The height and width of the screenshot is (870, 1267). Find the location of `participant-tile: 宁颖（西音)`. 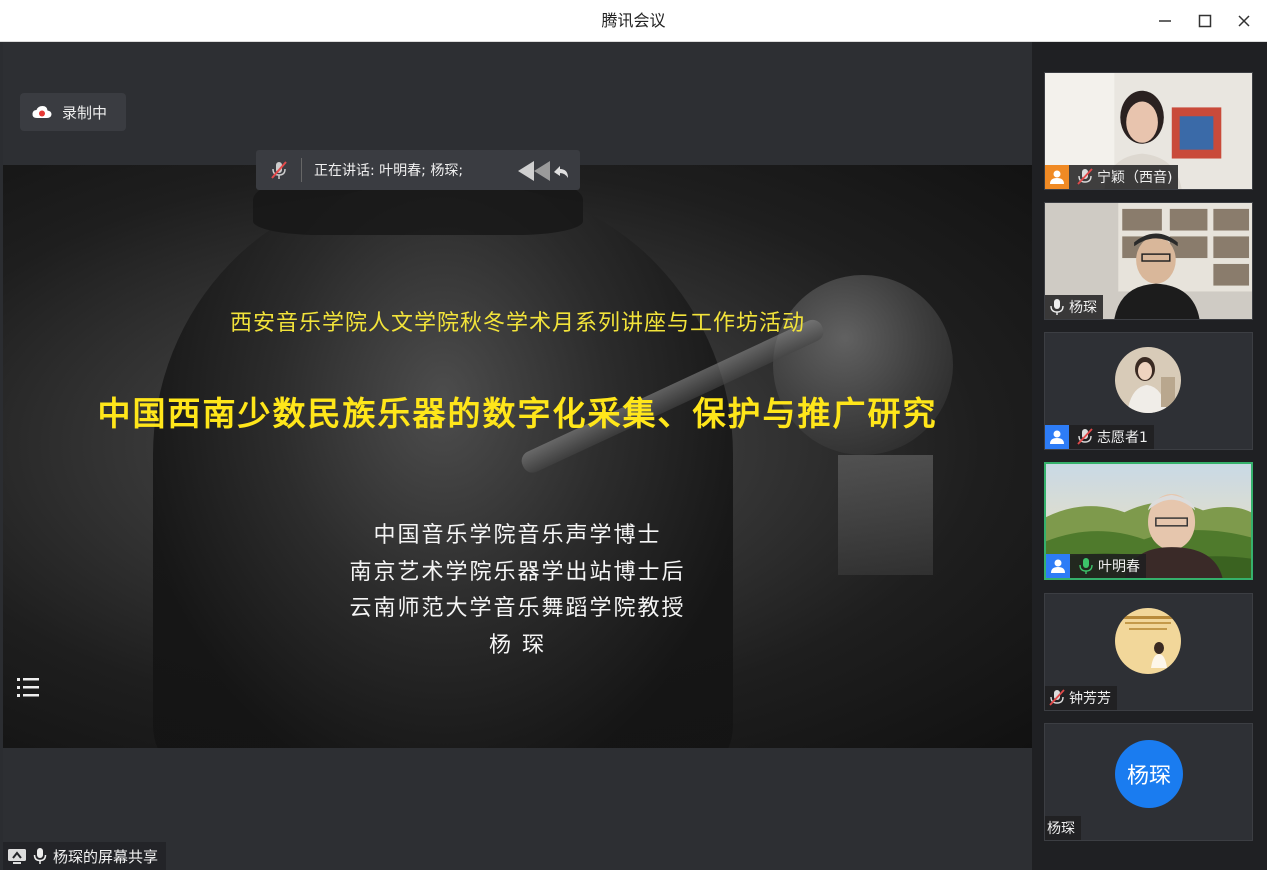

participant-tile: 宁颖（西音) is located at coordinates (1148, 131).